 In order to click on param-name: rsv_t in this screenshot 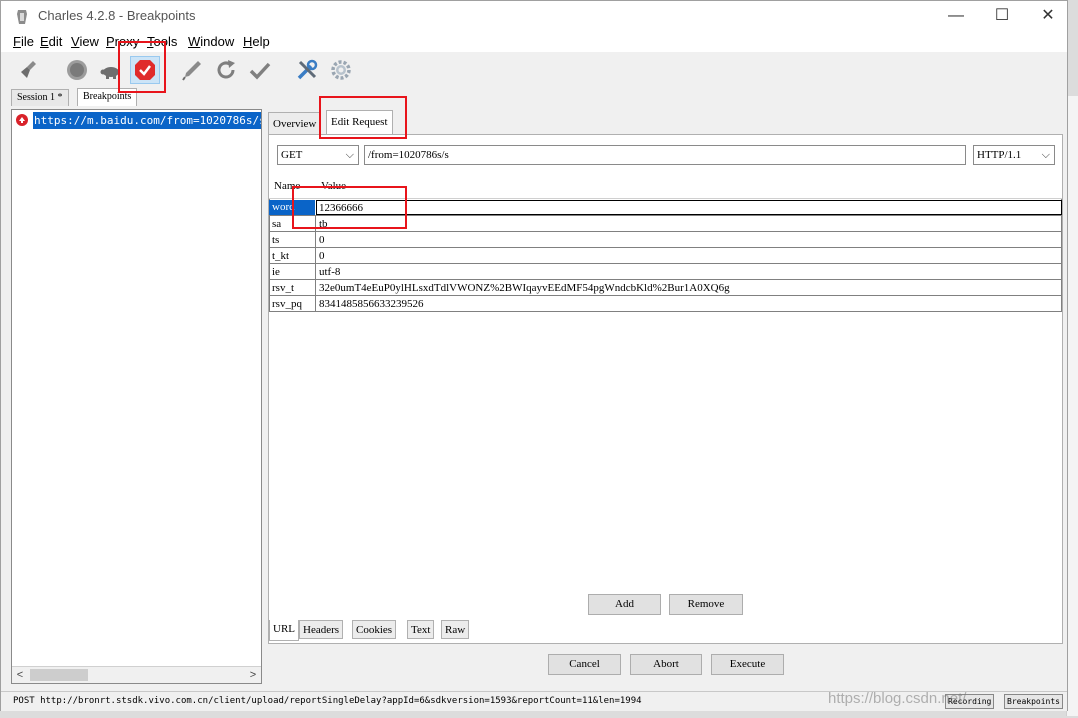, I will do `click(283, 288)`.